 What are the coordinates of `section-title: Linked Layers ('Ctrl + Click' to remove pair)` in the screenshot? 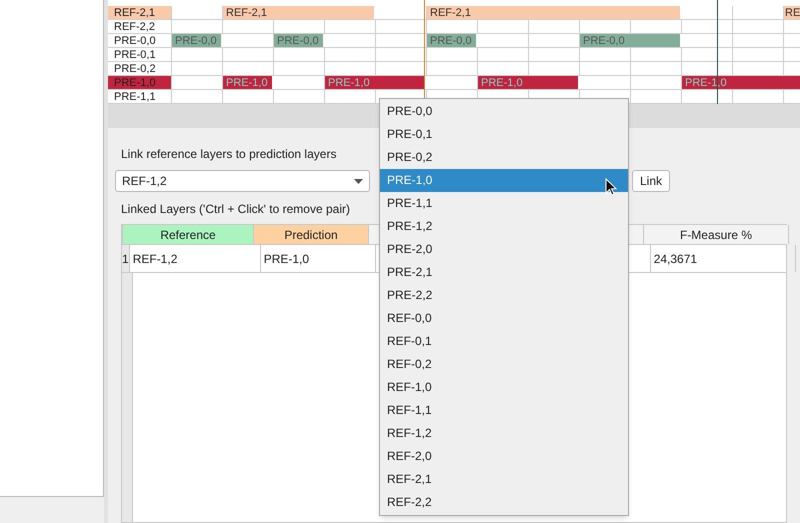 It's located at (235, 209).